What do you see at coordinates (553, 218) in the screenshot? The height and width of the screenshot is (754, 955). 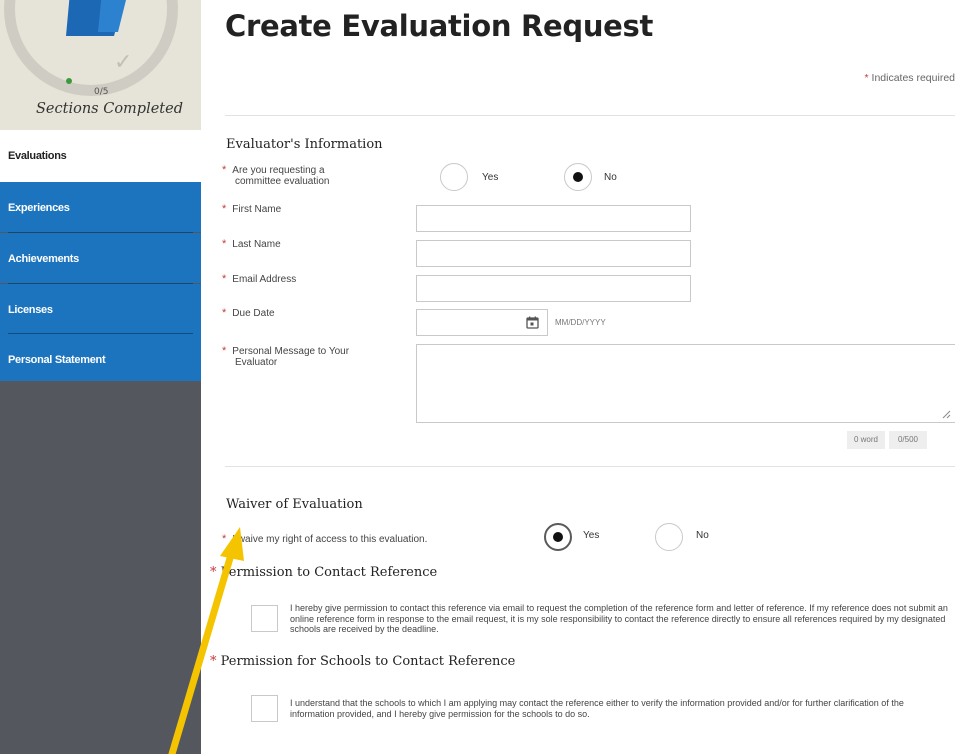 I see `first-name-field` at bounding box center [553, 218].